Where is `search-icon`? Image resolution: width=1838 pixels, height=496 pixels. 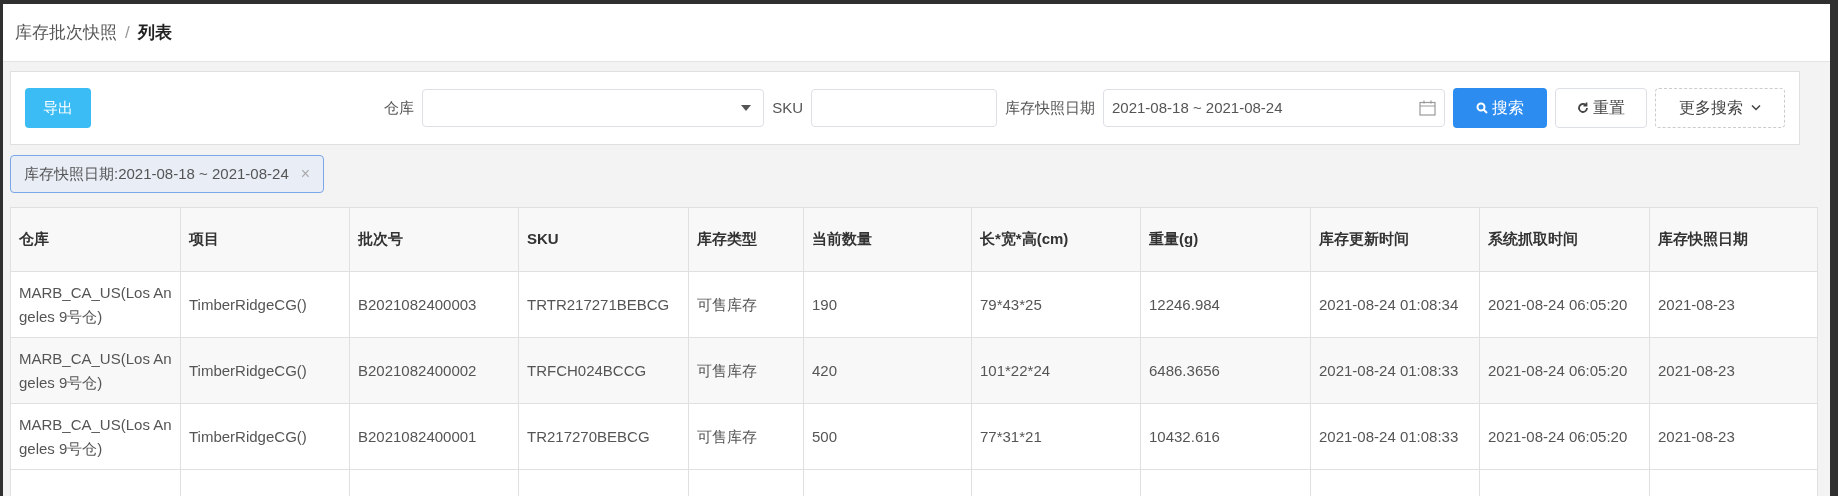
search-icon is located at coordinates (1482, 108).